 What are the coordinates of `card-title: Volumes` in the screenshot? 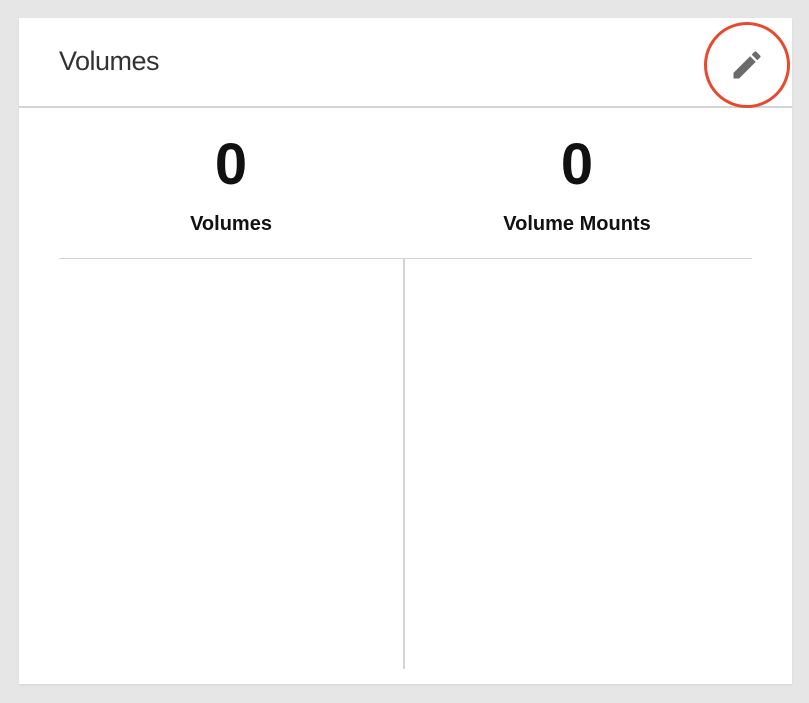 It's located at (109, 61).